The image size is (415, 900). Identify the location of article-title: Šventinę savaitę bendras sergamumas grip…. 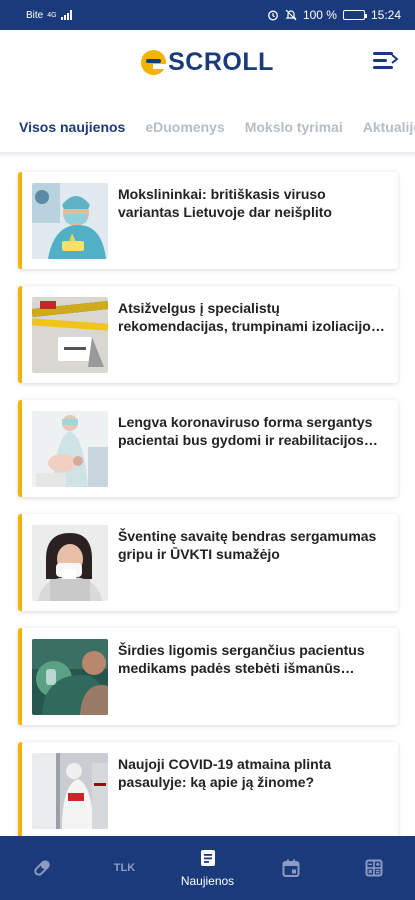
(247, 545).